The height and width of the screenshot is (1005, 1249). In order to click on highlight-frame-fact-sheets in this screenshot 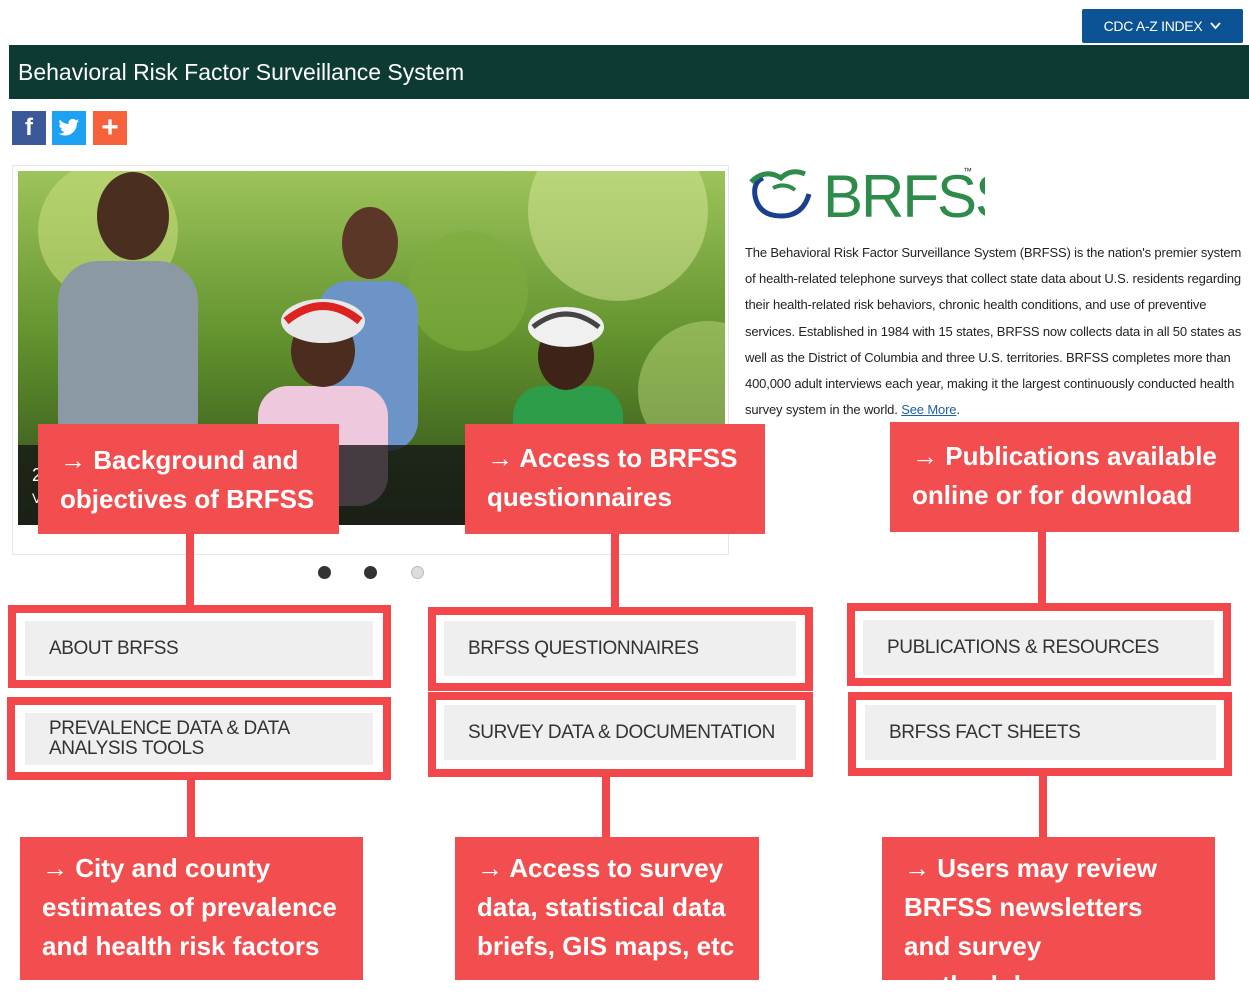, I will do `click(1040, 734)`.